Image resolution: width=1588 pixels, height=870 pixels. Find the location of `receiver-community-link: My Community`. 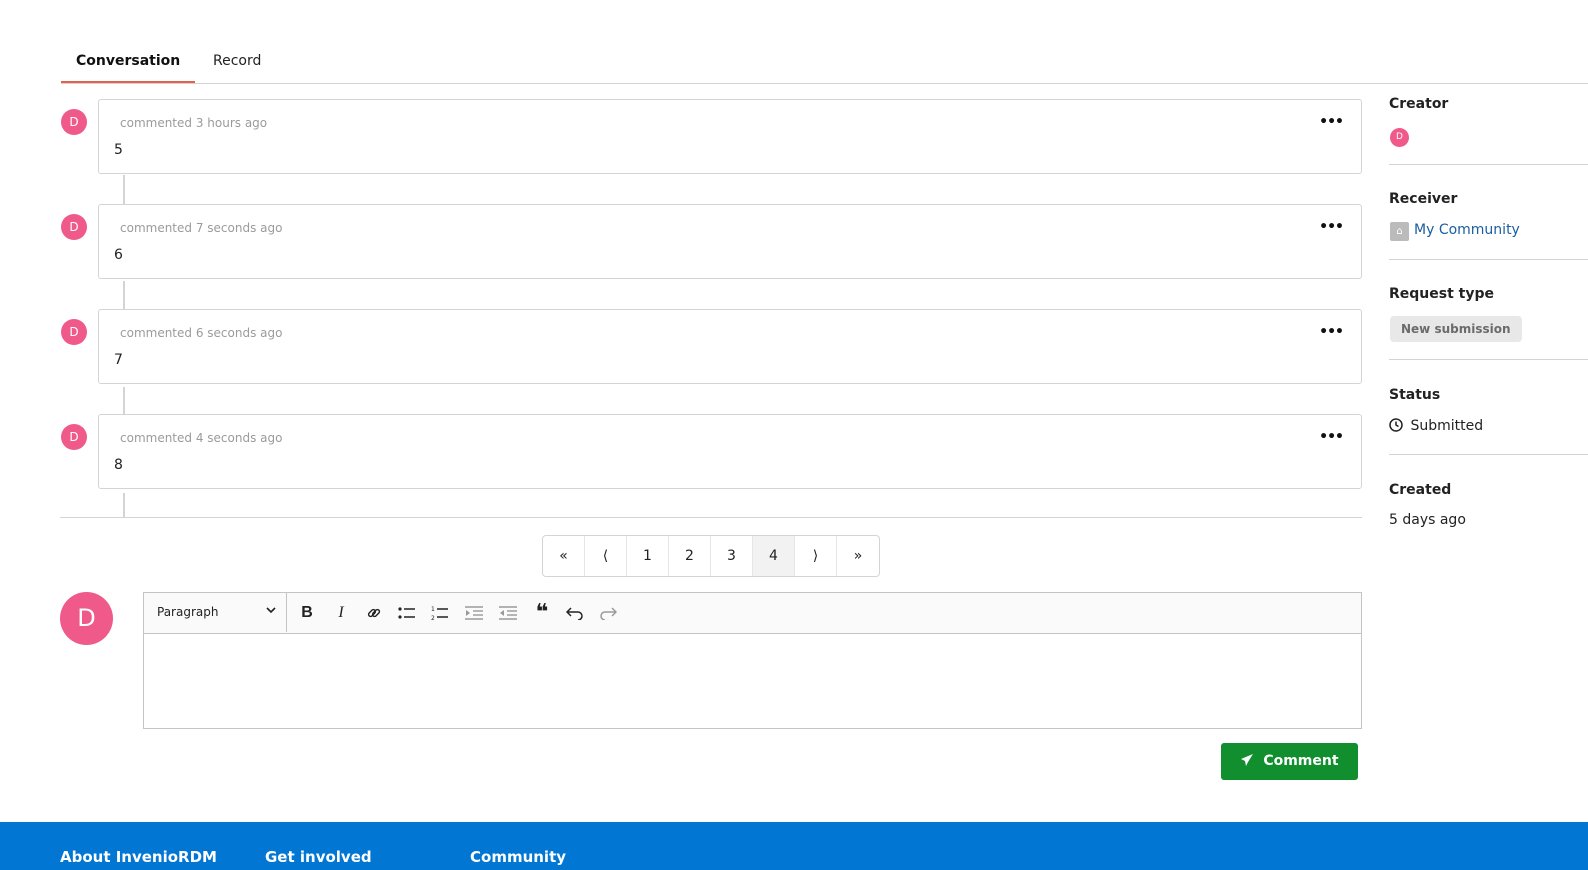

receiver-community-link: My Community is located at coordinates (1467, 230).